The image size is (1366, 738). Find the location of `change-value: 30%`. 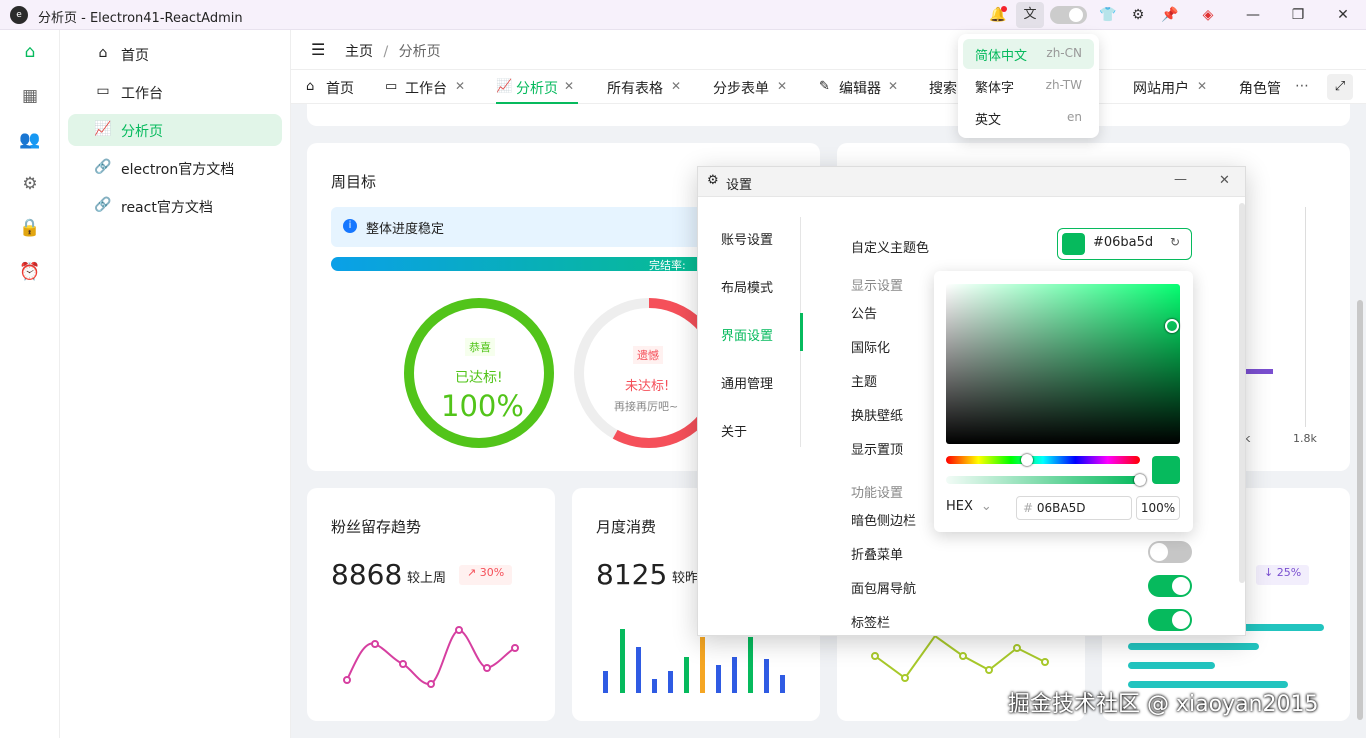

change-value: 30% is located at coordinates (492, 572).